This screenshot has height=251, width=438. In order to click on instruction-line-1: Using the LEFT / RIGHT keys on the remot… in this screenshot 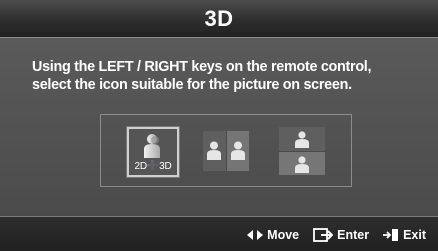, I will do `click(202, 67)`.